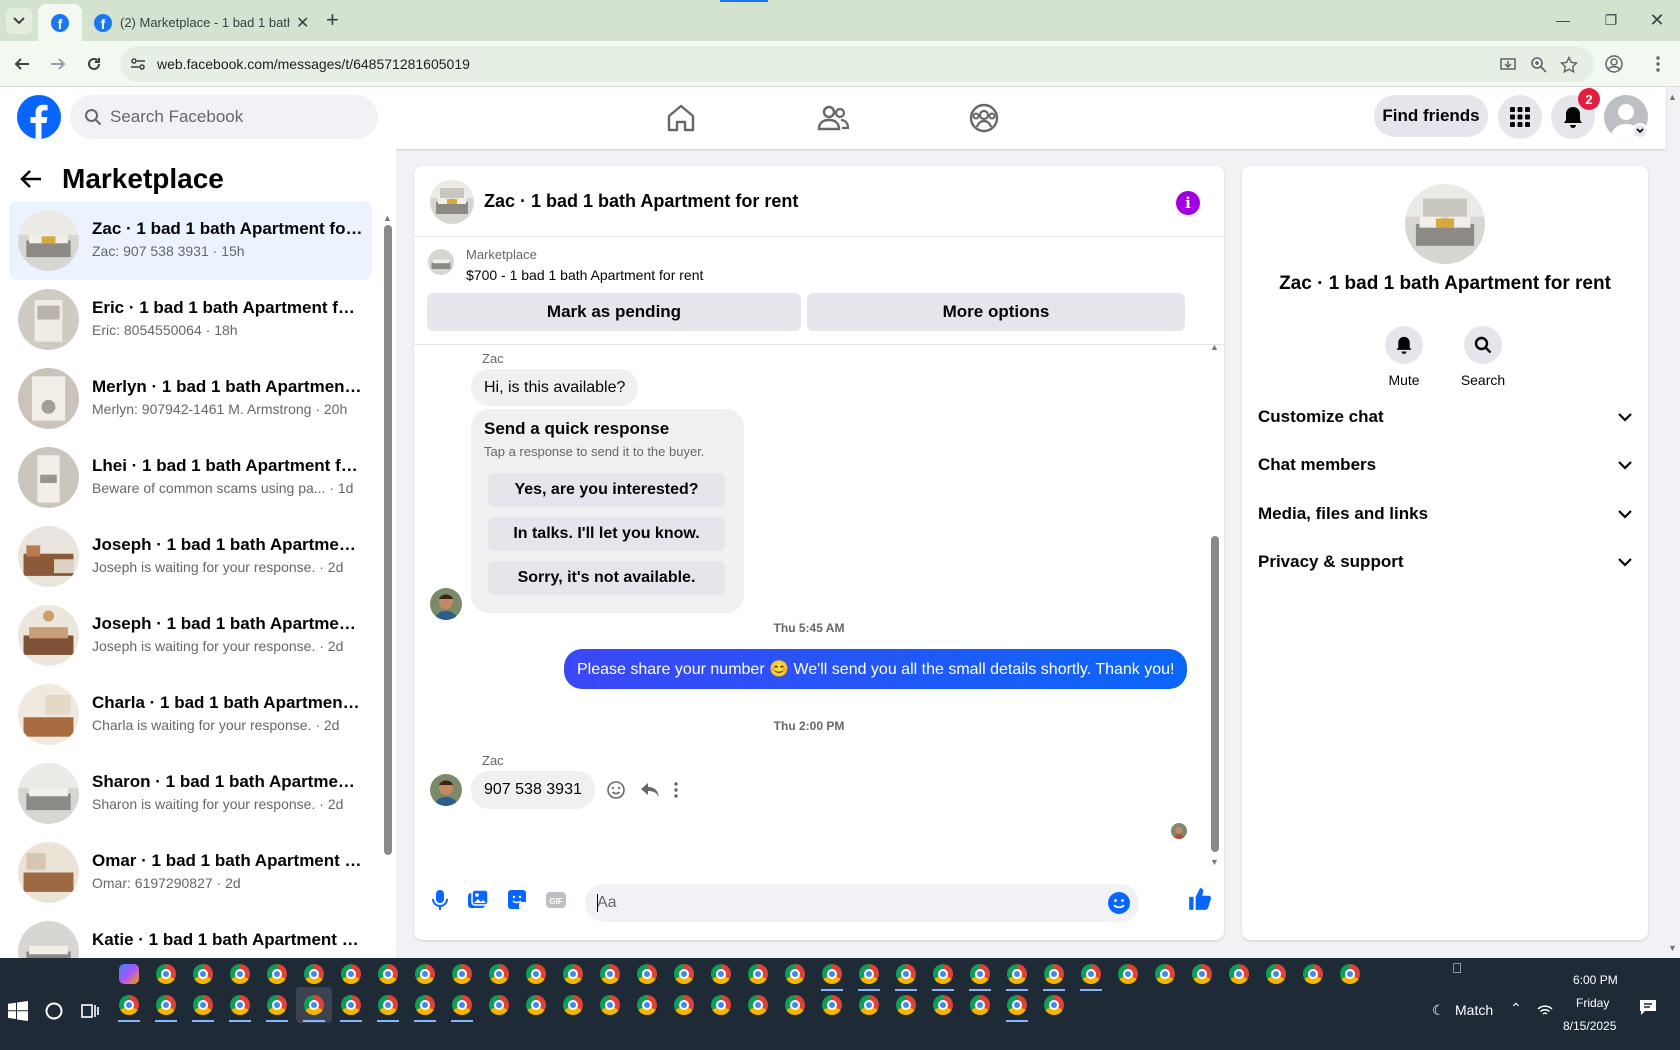 Image resolution: width=1680 pixels, height=1050 pixels. I want to click on clock-time: 6:00 PM, so click(1595, 980).